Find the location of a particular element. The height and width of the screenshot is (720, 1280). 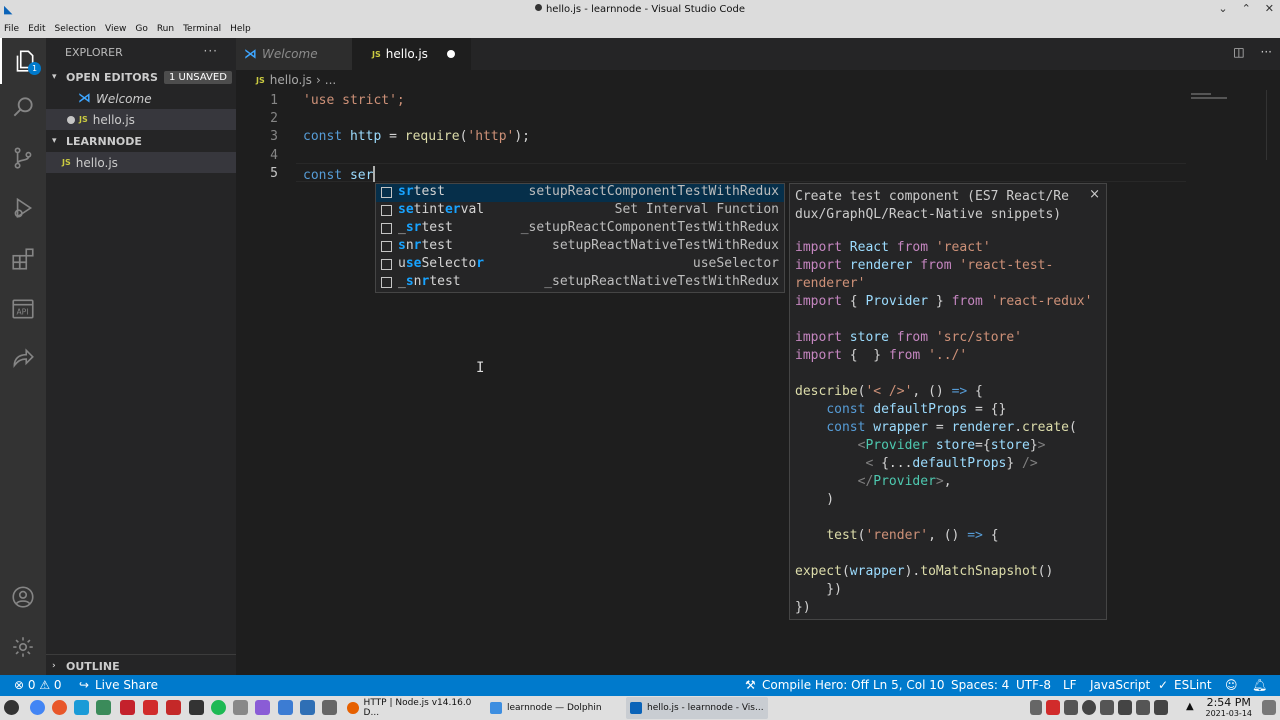

suggestion-item: setinterval Set Interval Function is located at coordinates (580, 211).